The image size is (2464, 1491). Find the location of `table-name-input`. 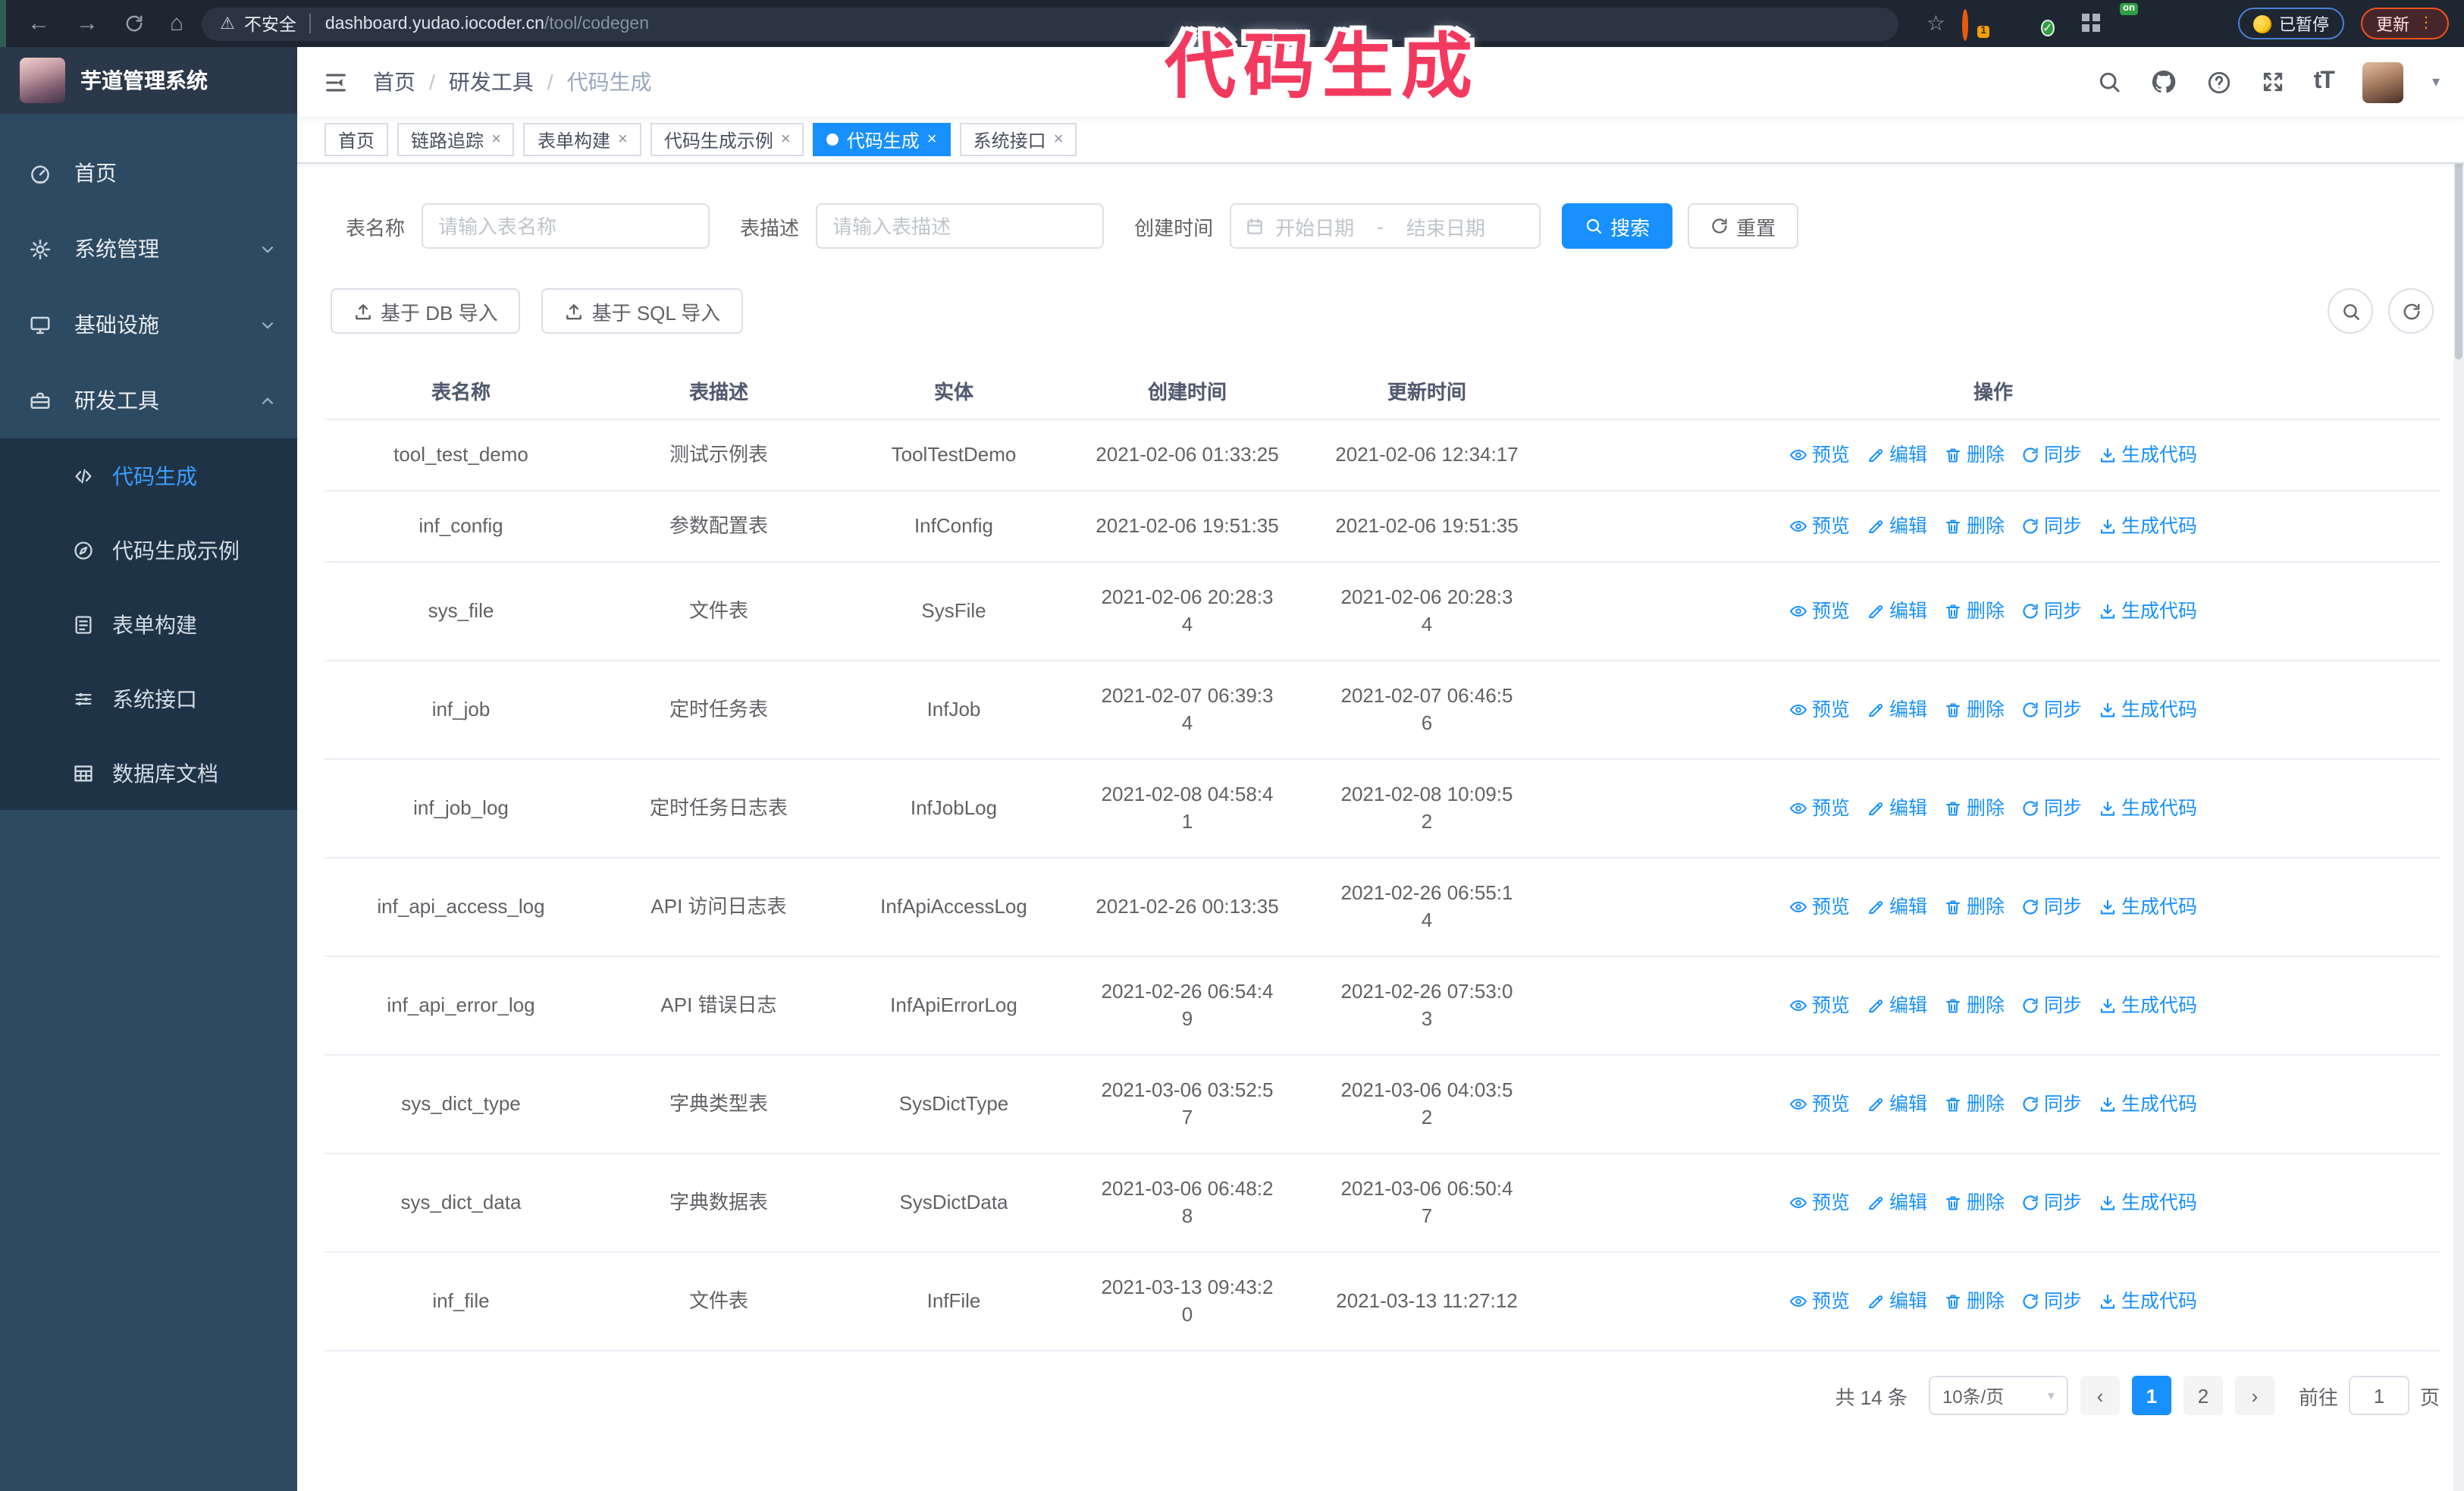

table-name-input is located at coordinates (566, 226).